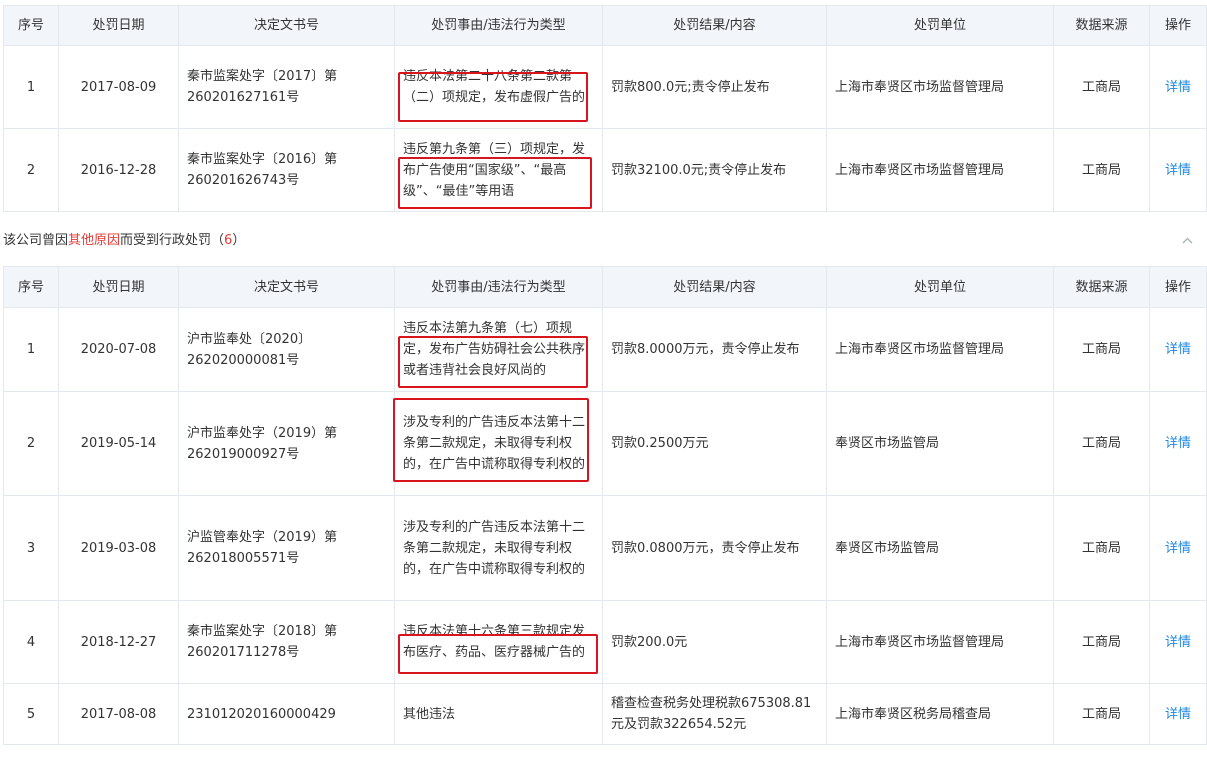 Image resolution: width=1207 pixels, height=757 pixels. What do you see at coordinates (940, 714) in the screenshot?
I see `row-unit: 上海市奉贤区税务局稽查局` at bounding box center [940, 714].